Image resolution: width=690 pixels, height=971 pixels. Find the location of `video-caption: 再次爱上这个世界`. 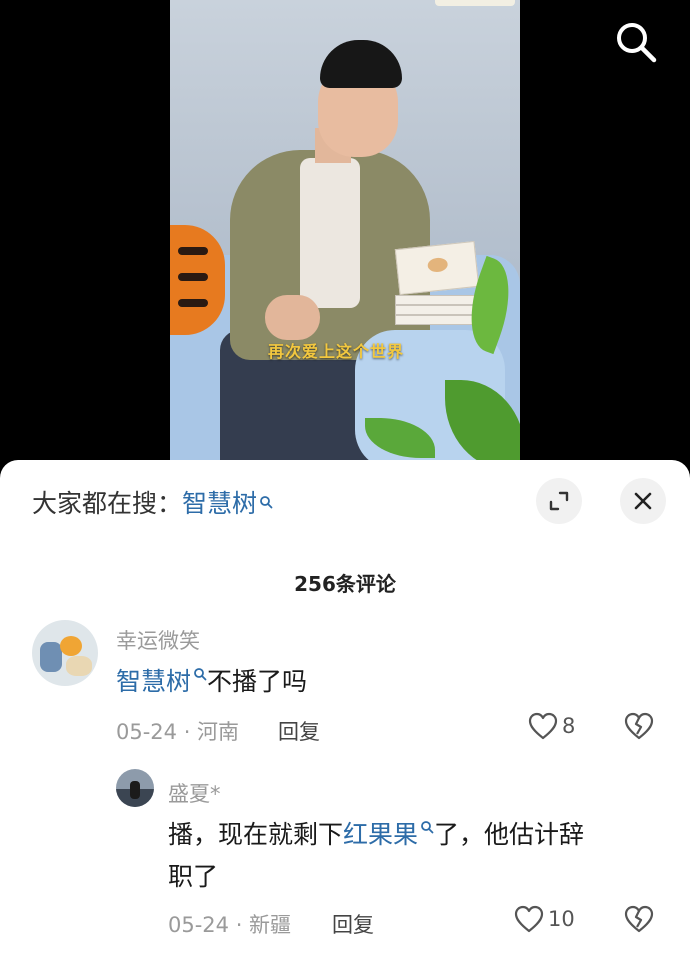

video-caption: 再次爱上这个世界 is located at coordinates (336, 351).